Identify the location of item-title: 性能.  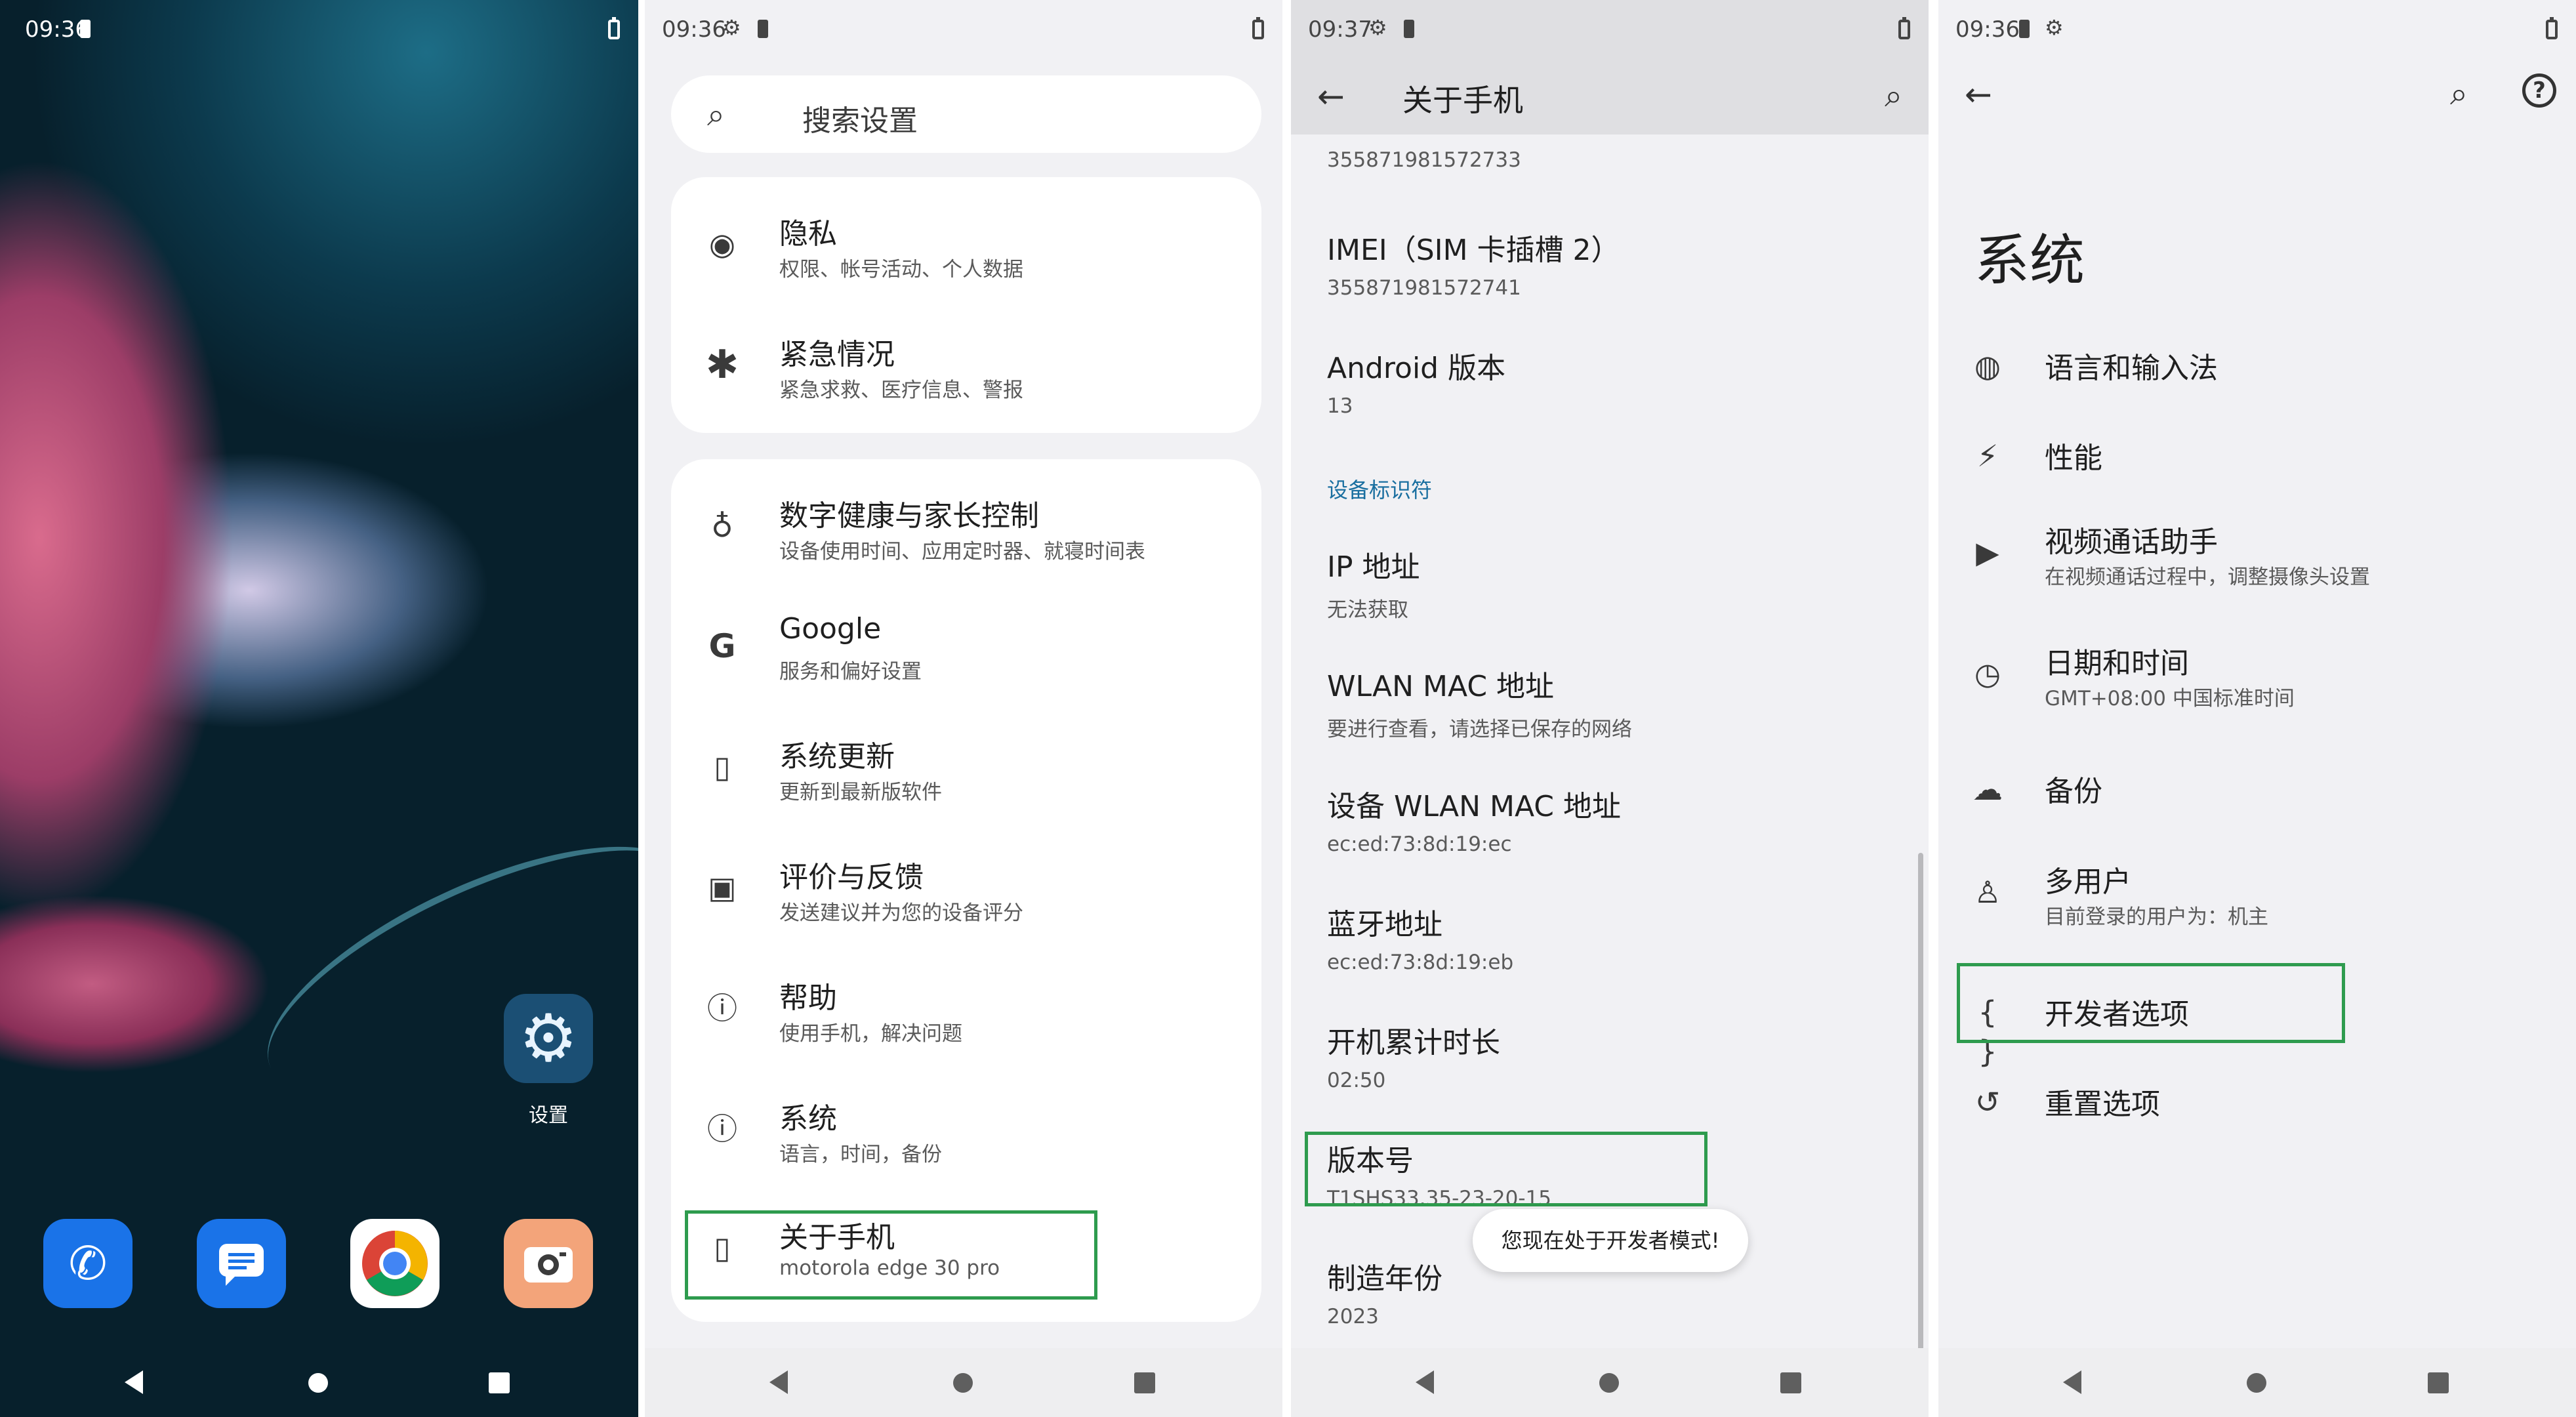
(2073, 459).